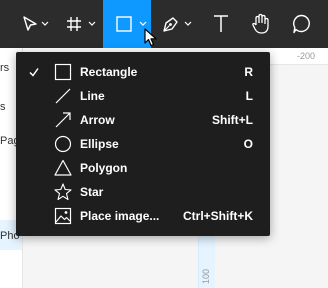 This screenshot has width=328, height=288. Describe the element at coordinates (63, 144) in the screenshot. I see `ellipse-icon` at that location.